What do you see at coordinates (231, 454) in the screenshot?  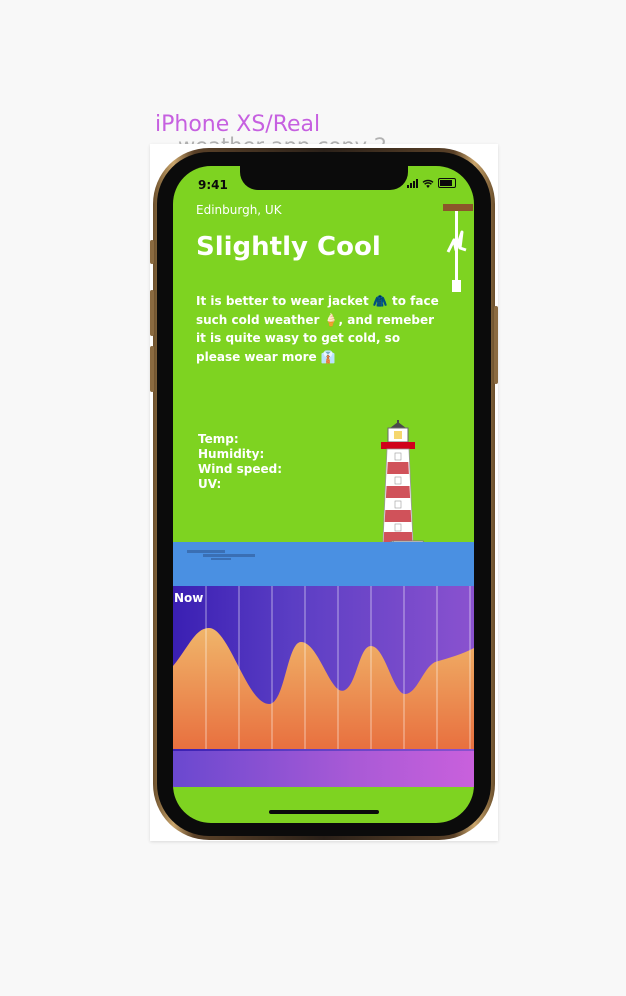 I see `humidity-label: Humidity:` at bounding box center [231, 454].